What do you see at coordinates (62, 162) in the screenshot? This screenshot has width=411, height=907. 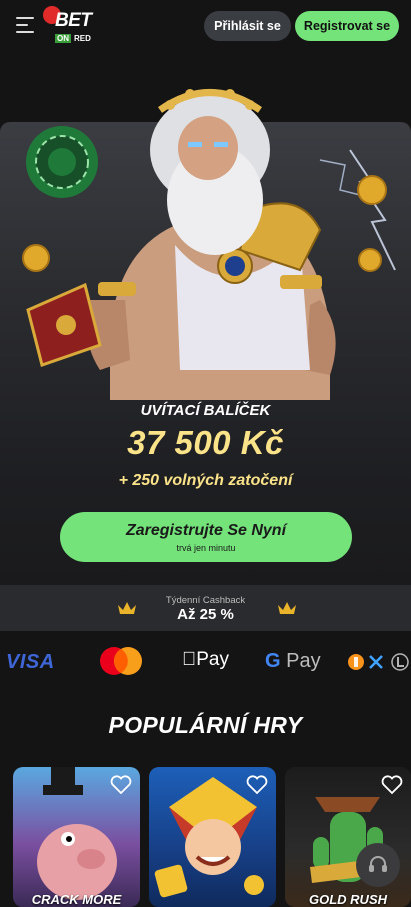 I see `casino-chip-icon` at bounding box center [62, 162].